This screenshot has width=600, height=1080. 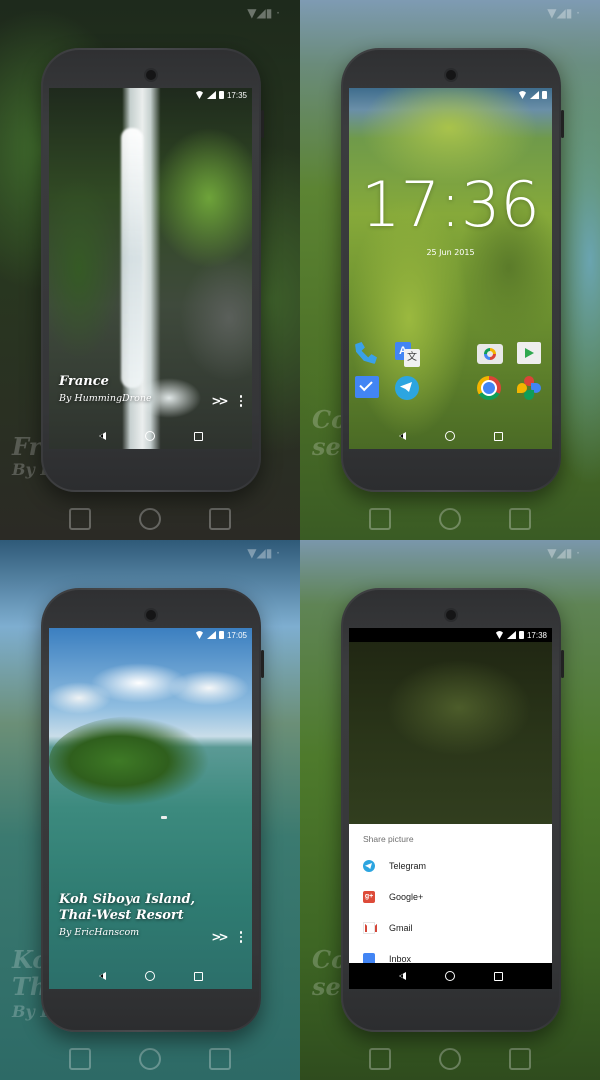 I want to click on google-camera-icon, so click(x=490, y=354).